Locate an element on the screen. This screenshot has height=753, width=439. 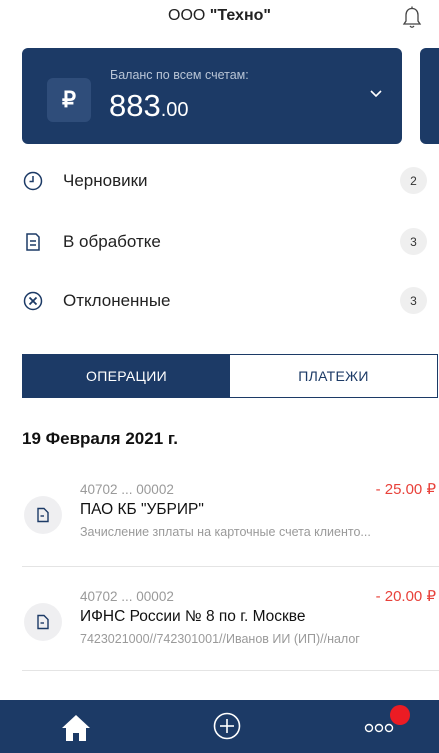
status-rejected: Отклоненные 3 is located at coordinates (219, 301).